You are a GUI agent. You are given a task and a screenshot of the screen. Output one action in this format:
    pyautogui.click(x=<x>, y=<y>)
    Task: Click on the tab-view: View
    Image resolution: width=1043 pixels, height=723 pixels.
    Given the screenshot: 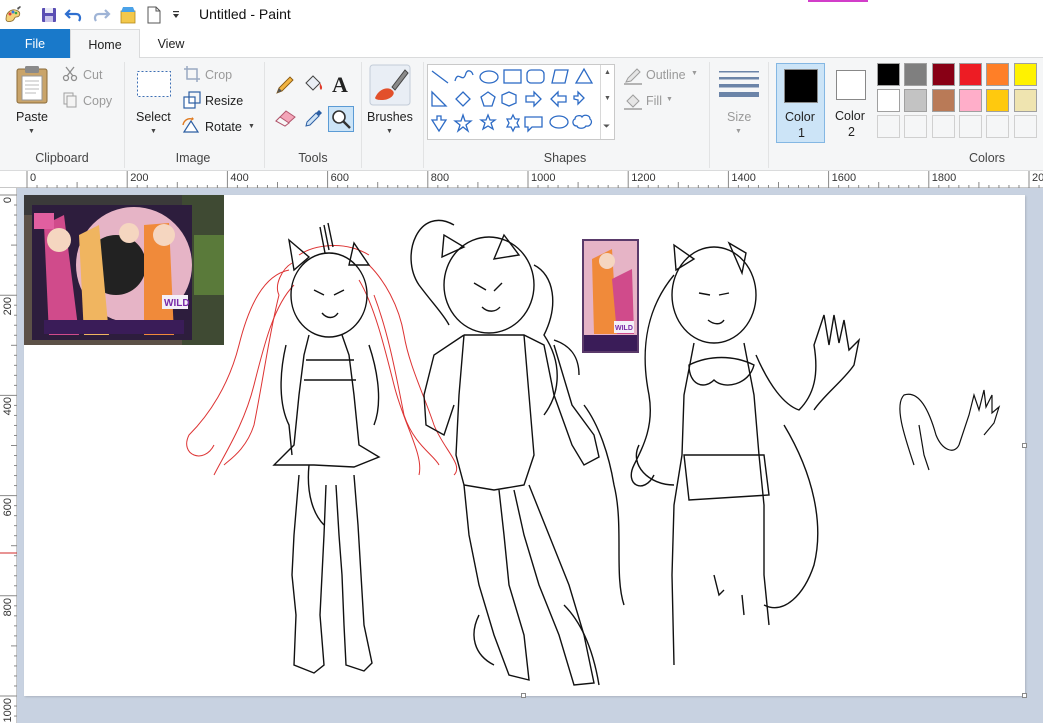 What is the action you would take?
    pyautogui.click(x=171, y=43)
    